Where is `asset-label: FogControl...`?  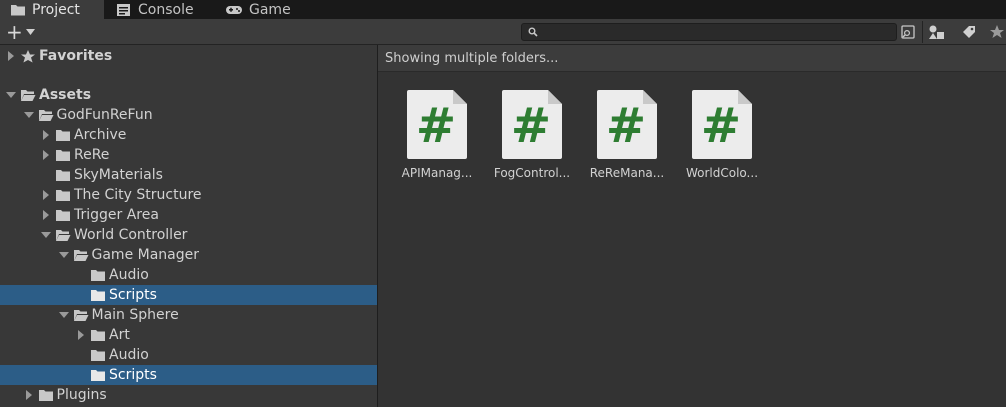 asset-label: FogControl... is located at coordinates (532, 173).